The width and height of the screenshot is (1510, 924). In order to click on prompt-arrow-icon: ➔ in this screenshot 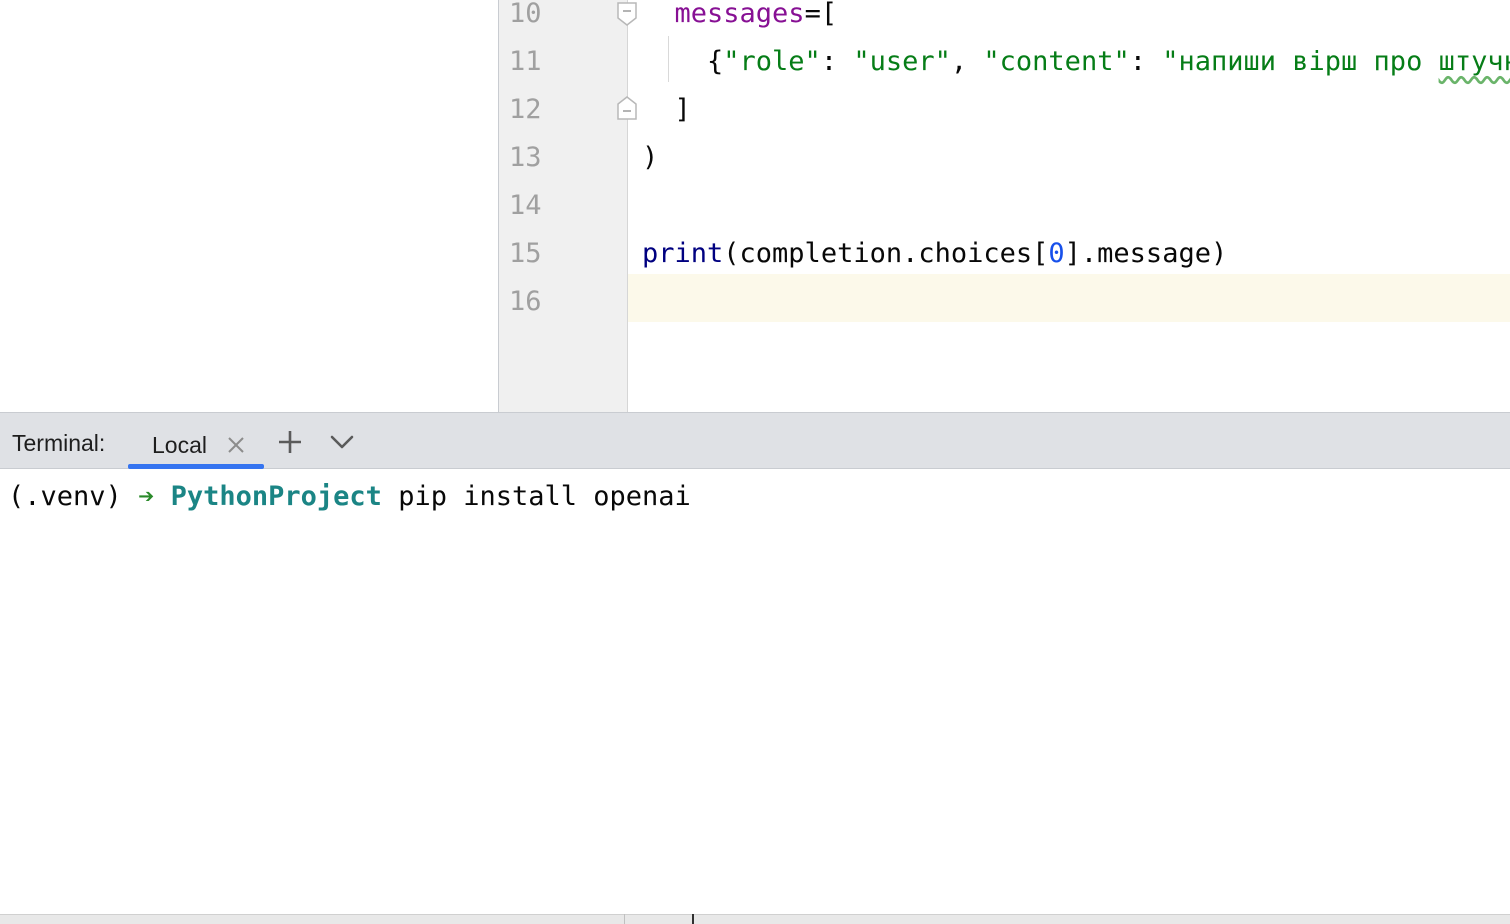, I will do `click(146, 496)`.